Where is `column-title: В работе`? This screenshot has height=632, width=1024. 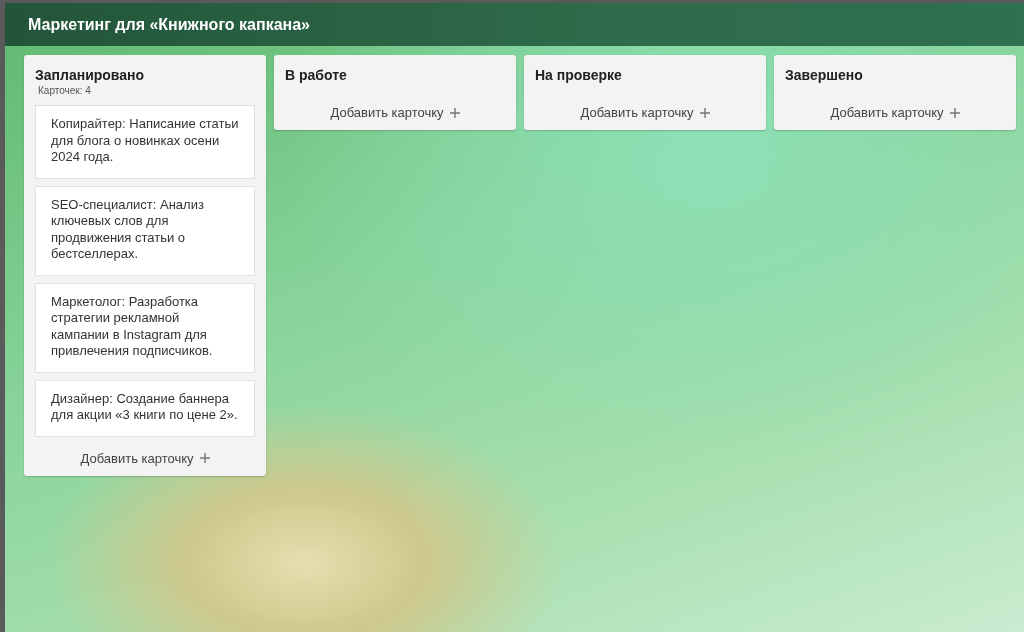
column-title: В работе is located at coordinates (316, 75).